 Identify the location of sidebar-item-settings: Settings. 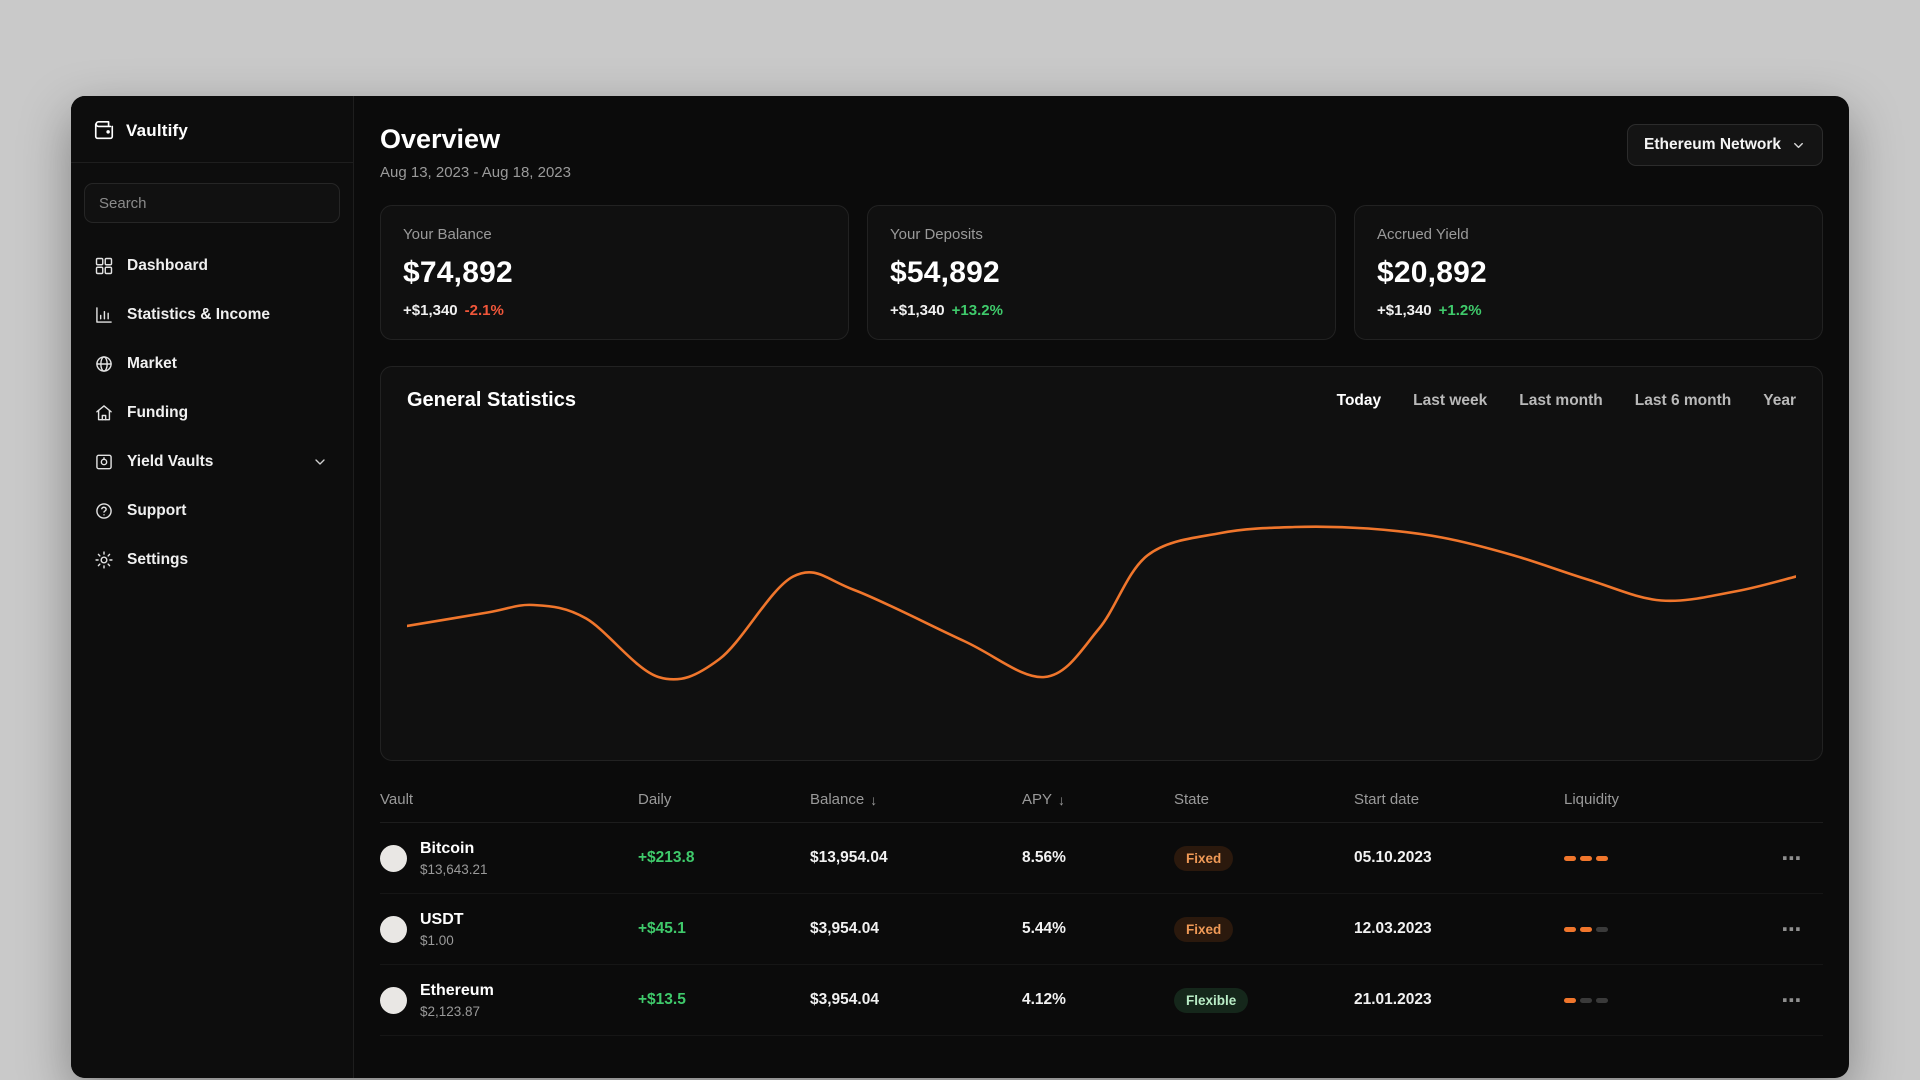
(212, 559).